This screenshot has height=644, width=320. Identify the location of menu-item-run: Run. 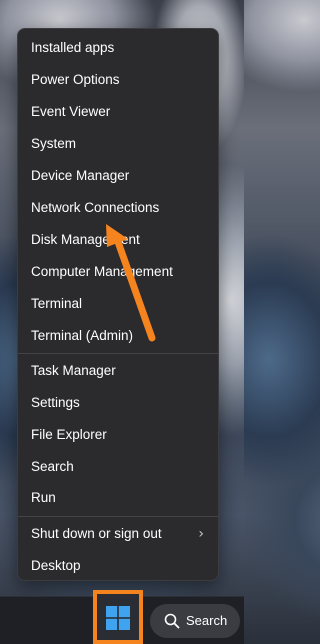
(118, 498).